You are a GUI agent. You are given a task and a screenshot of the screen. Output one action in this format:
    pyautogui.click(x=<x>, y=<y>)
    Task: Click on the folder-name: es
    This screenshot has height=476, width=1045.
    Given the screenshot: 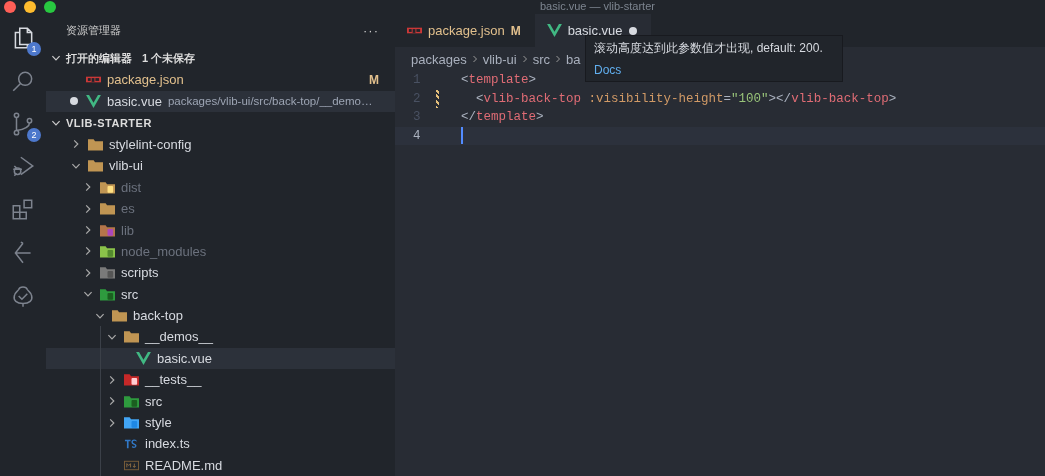 What is the action you would take?
    pyautogui.click(x=128, y=209)
    